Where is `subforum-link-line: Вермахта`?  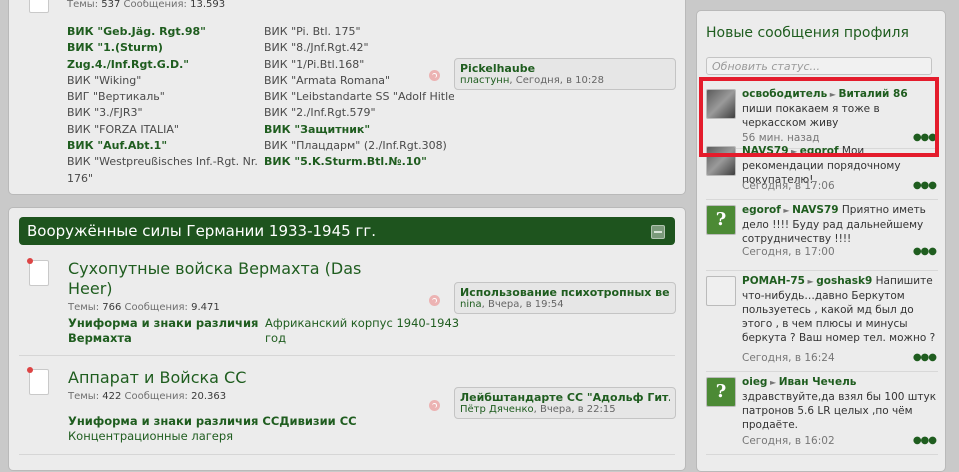
subforum-link-line: Вермахта is located at coordinates (163, 338).